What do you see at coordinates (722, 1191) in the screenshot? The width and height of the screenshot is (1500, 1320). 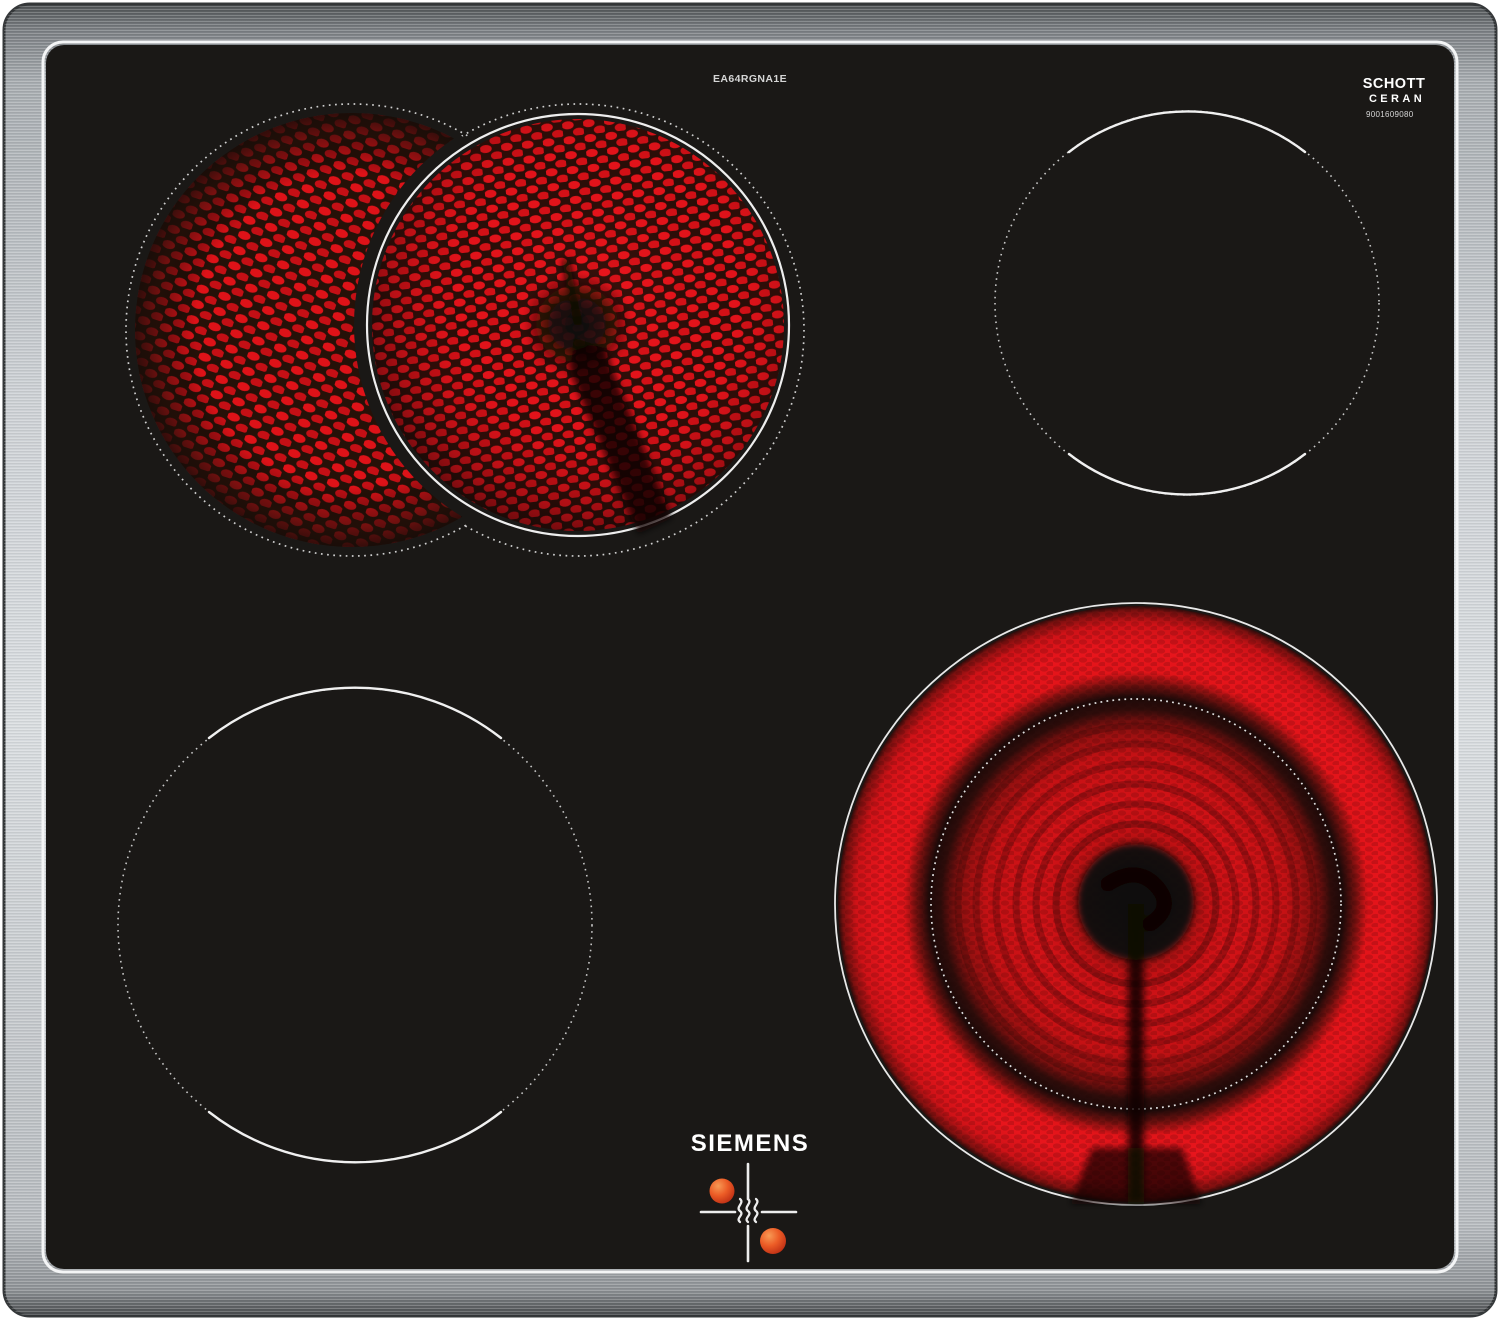 I see `hot-zone-indicator-dot-left` at bounding box center [722, 1191].